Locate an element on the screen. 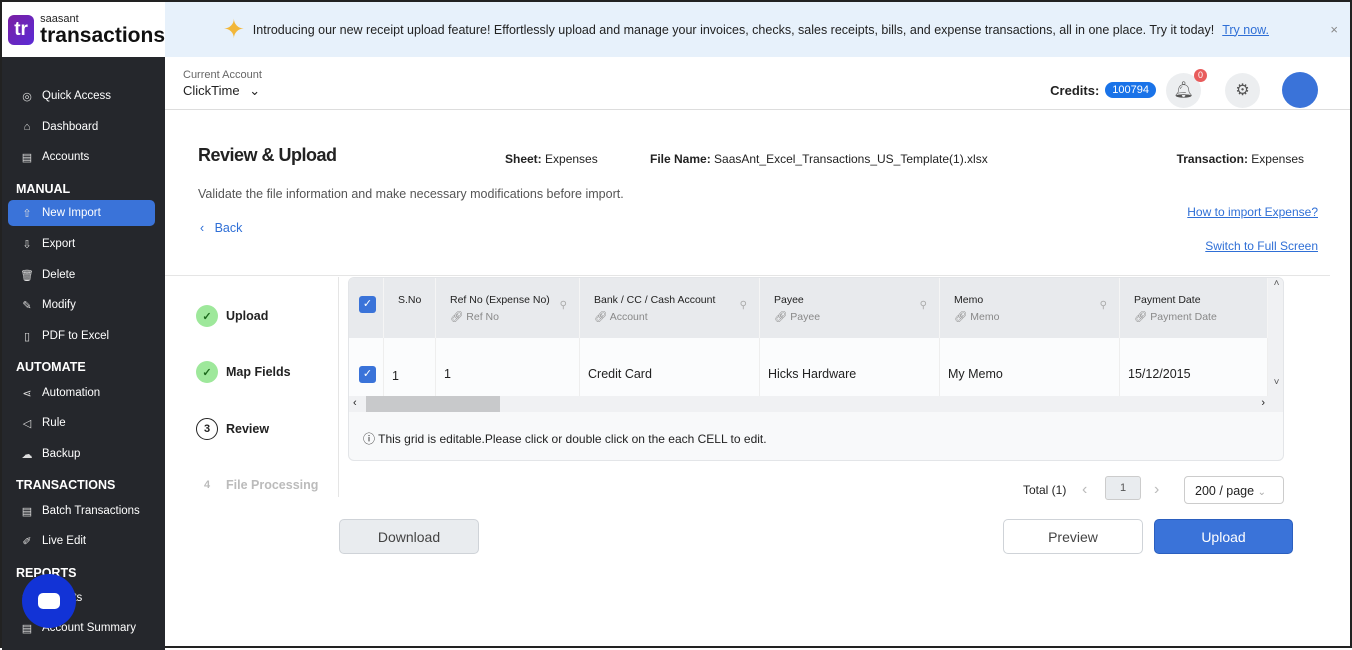  column-header: Ref No (Expense No) 🔗︎ Ref No ⚲ is located at coordinates (508, 308).